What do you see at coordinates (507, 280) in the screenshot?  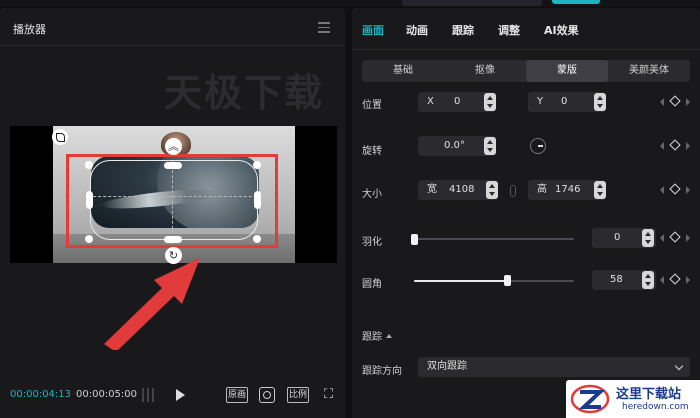 I see `corner-slider-knob` at bounding box center [507, 280].